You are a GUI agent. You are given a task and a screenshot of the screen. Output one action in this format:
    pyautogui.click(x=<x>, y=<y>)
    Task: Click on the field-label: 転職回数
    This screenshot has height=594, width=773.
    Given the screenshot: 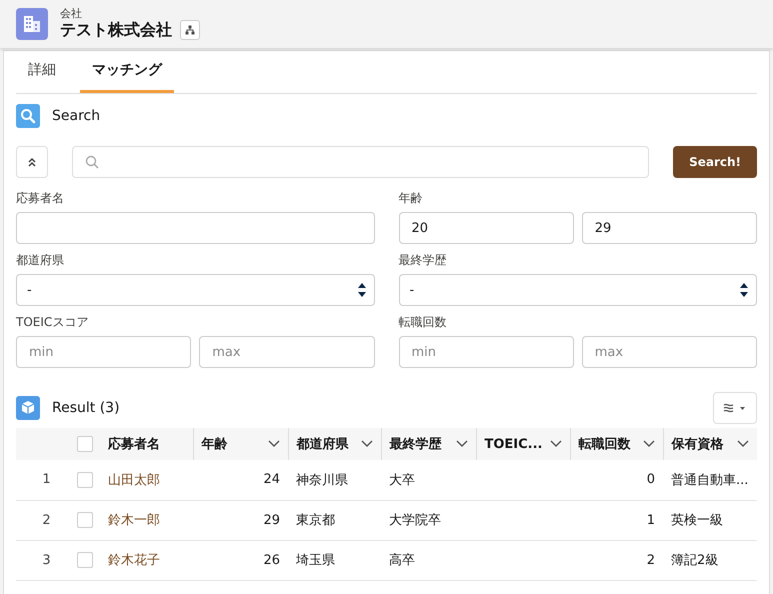 What is the action you would take?
    pyautogui.click(x=423, y=322)
    